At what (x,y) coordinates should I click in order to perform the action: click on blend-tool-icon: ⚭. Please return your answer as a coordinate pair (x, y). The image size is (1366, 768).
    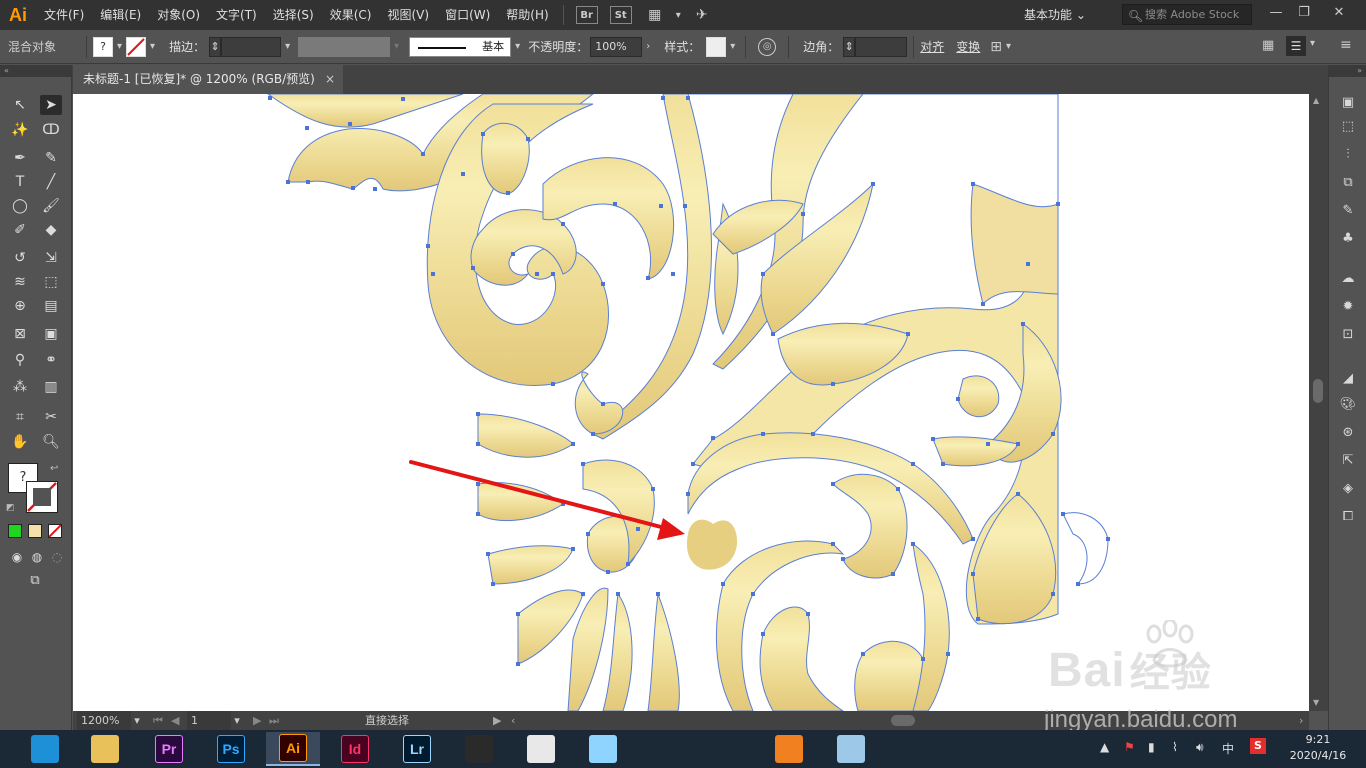
    Looking at the image, I should click on (51, 360).